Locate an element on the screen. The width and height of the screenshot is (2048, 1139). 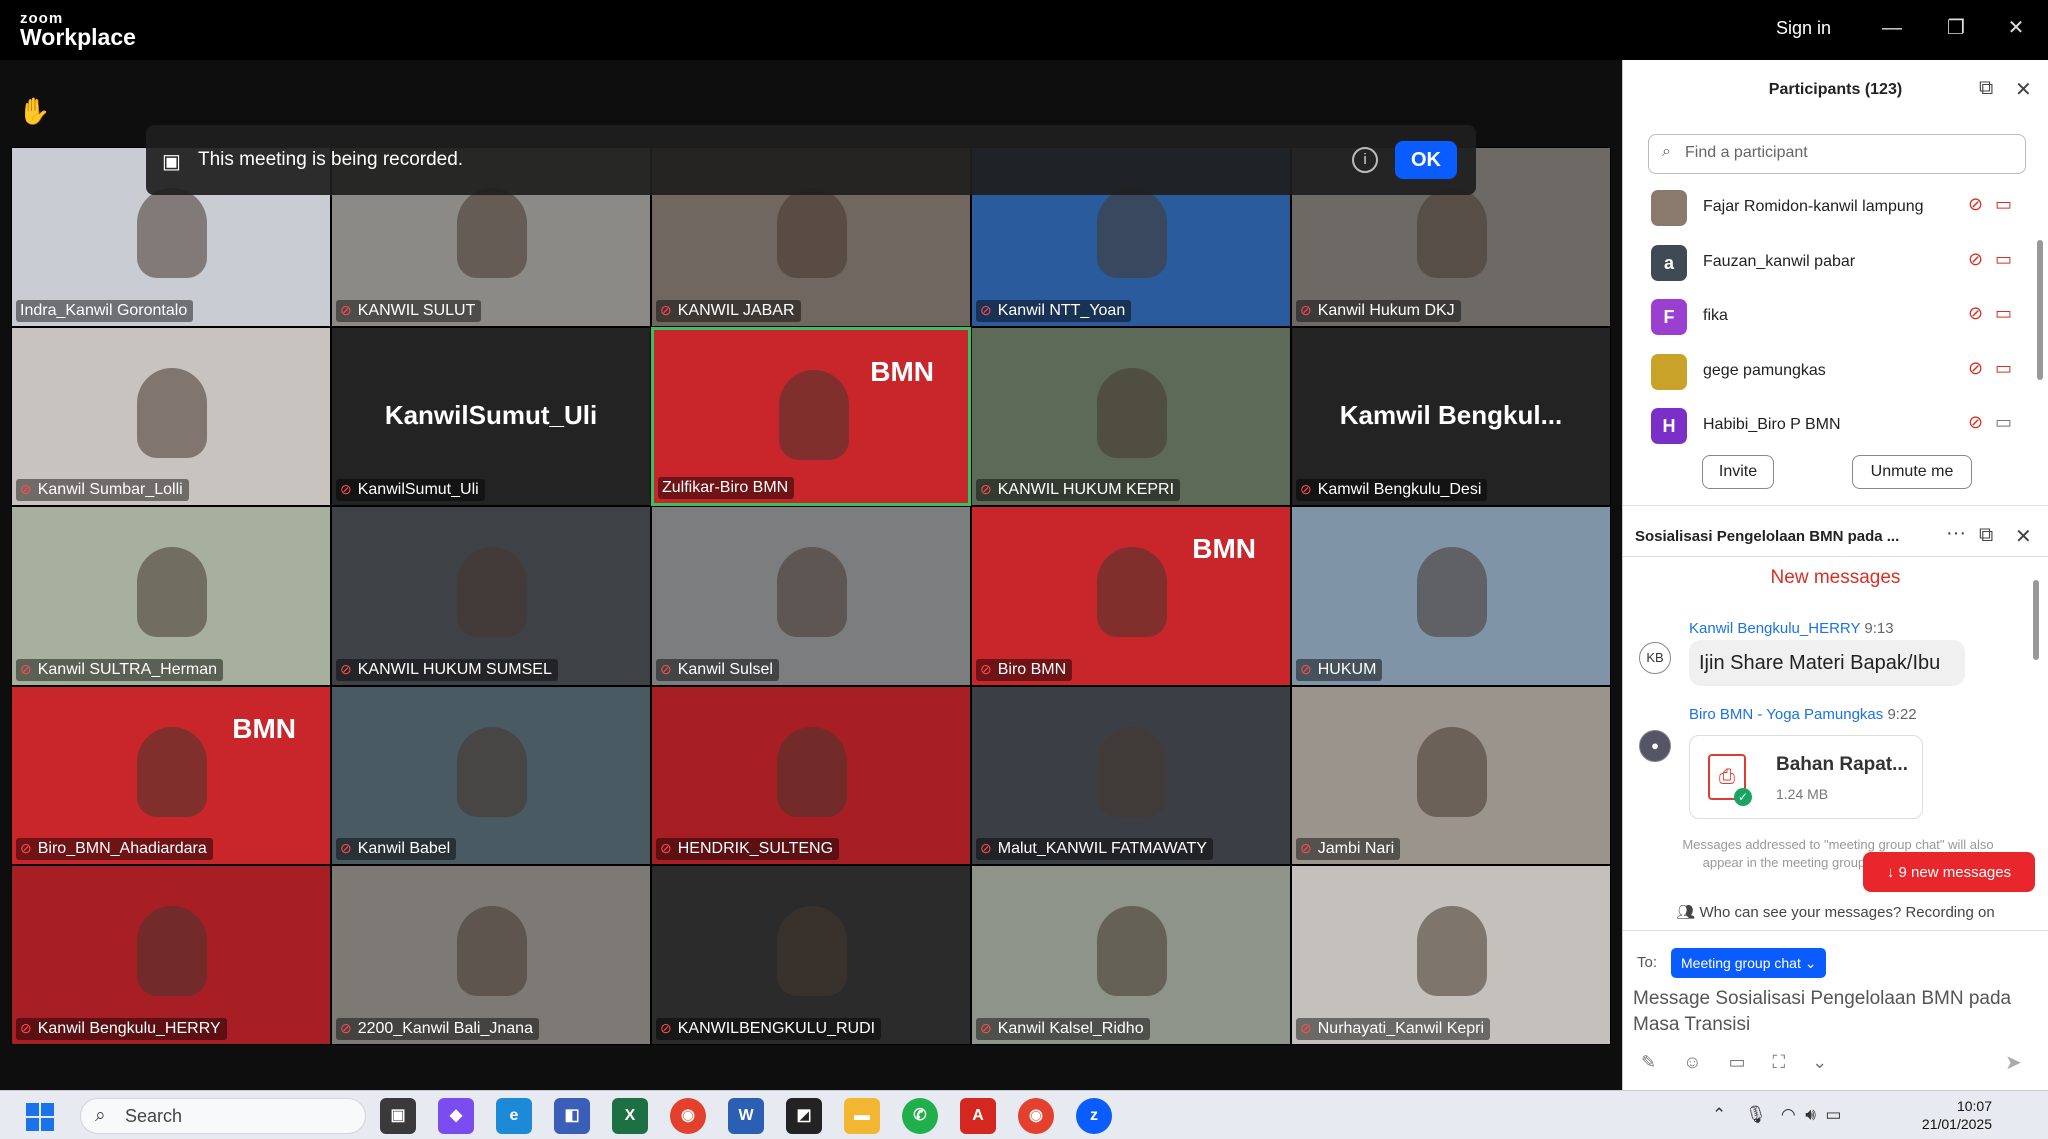
participant-name-label: ⊘ Kanwil Kalsel_Ridho is located at coordinates (1063, 1028).